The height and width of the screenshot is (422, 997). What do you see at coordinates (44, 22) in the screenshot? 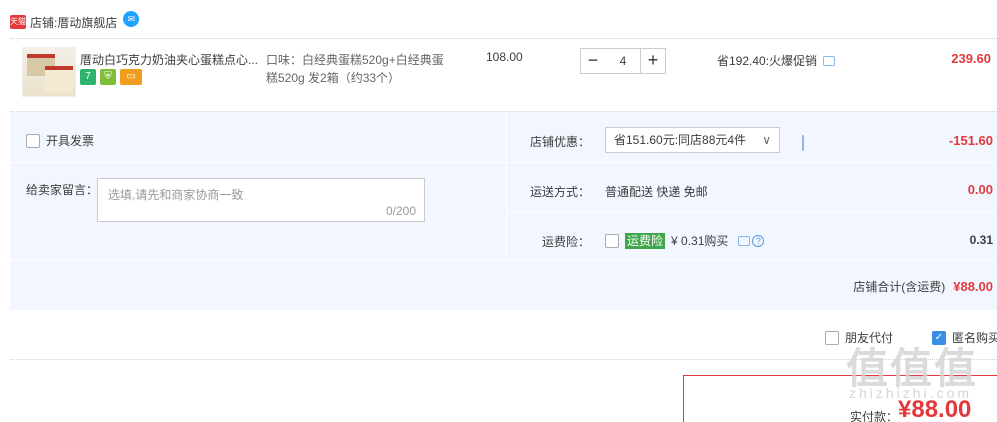
I see `shop-label: 店铺:` at bounding box center [44, 22].